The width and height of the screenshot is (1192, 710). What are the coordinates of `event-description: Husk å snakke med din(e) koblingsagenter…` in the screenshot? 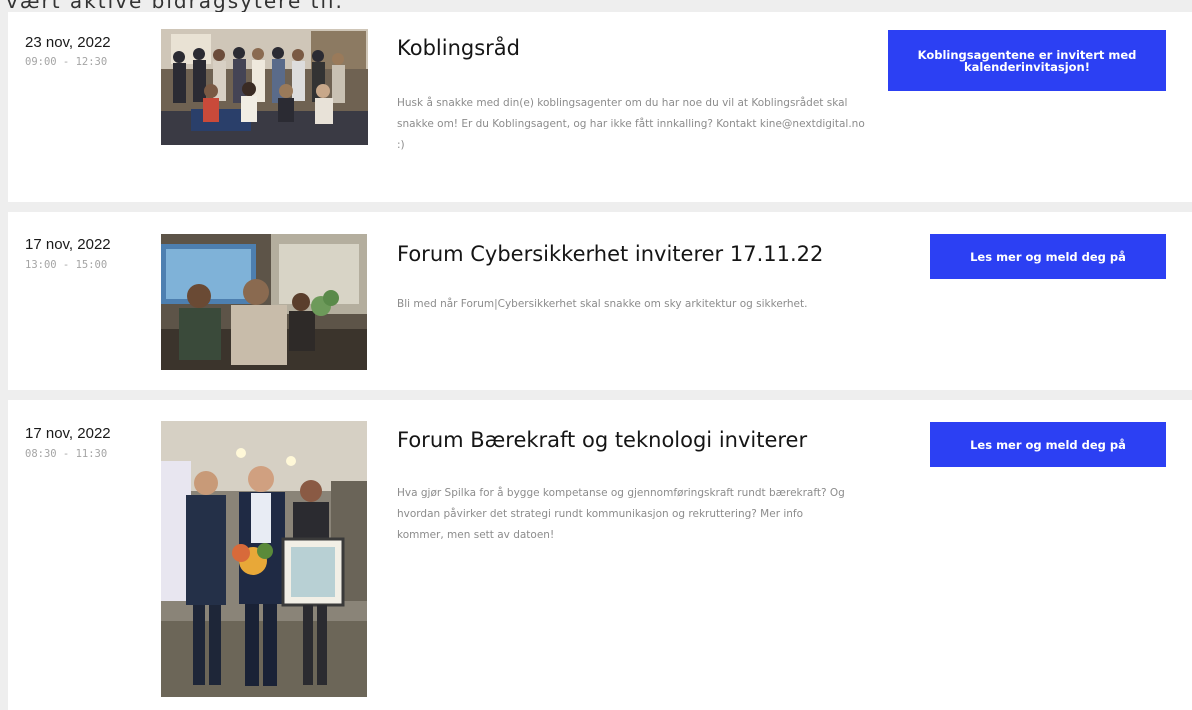 It's located at (631, 124).